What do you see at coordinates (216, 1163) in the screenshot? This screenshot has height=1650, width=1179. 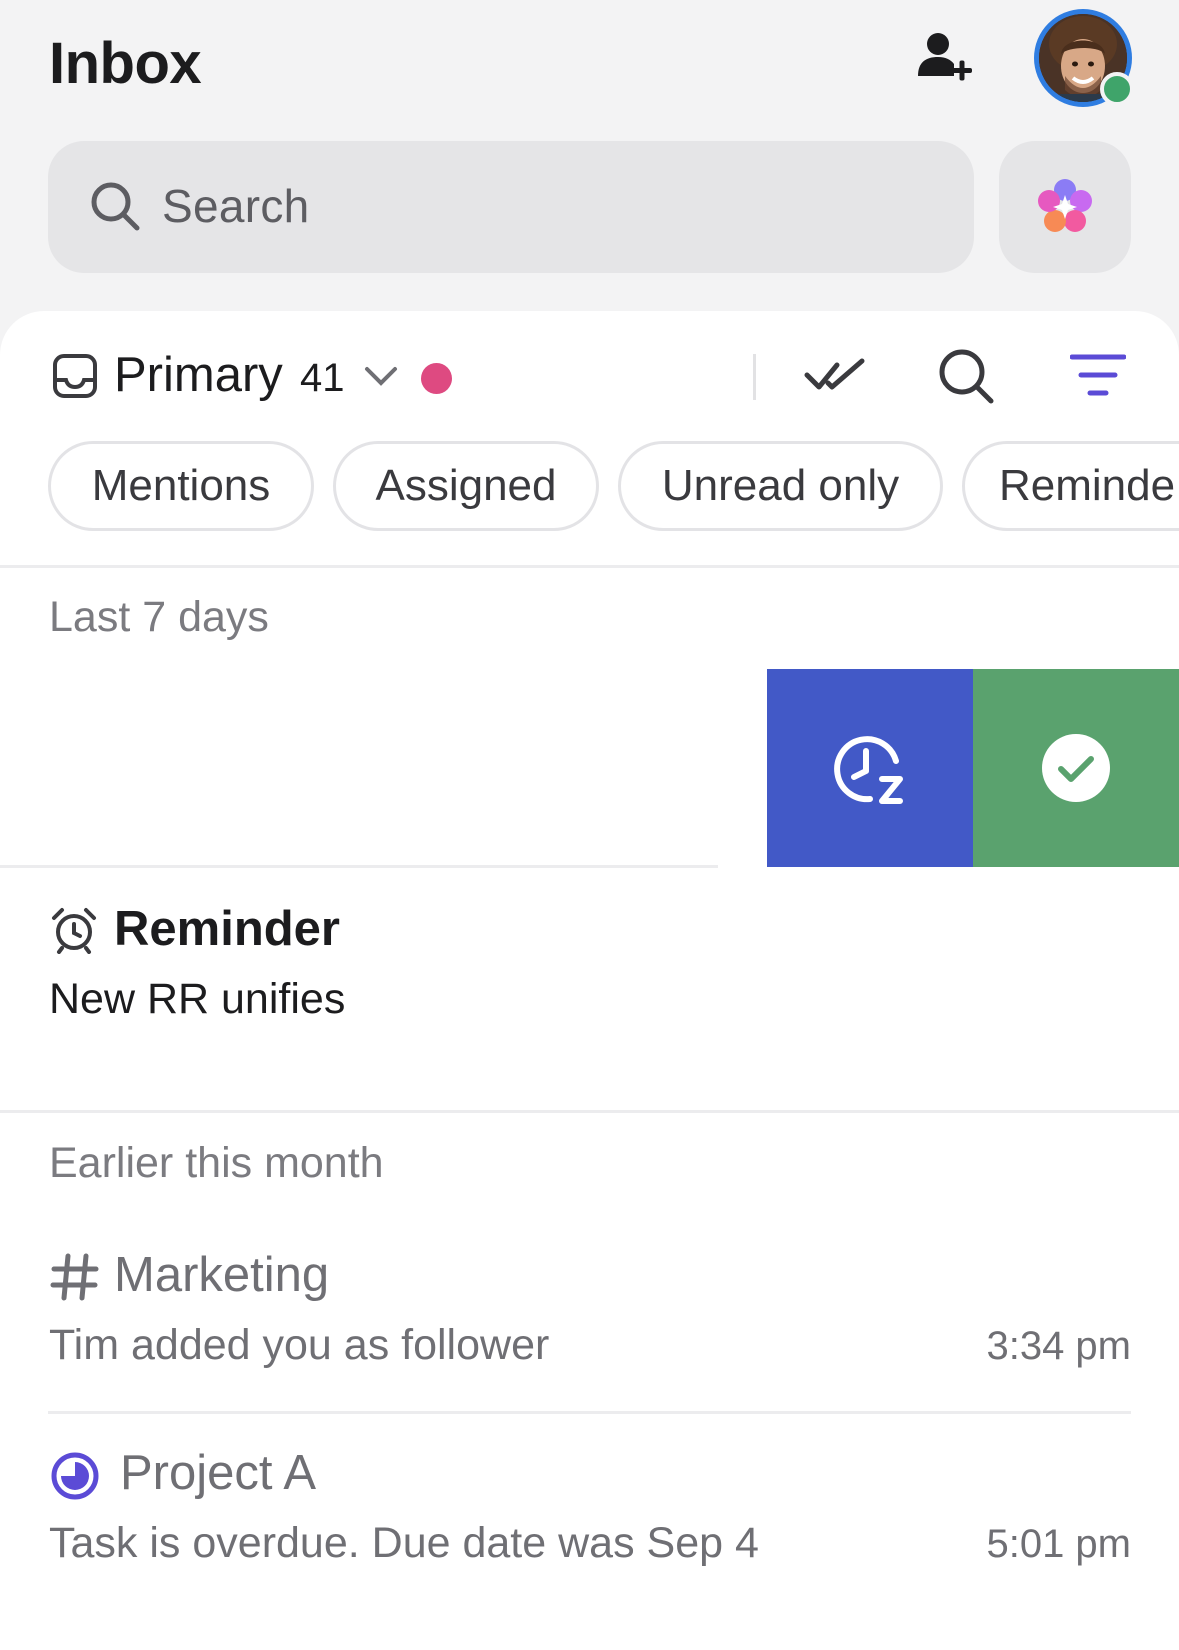 I see `section-header-earlier: Earlier this month` at bounding box center [216, 1163].